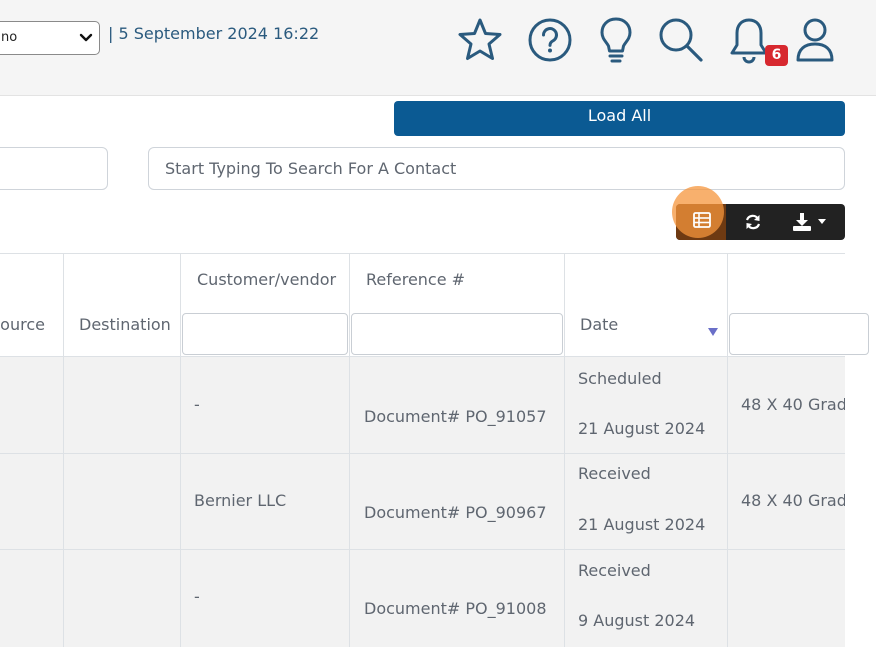 The height and width of the screenshot is (647, 876). Describe the element at coordinates (802, 222) in the screenshot. I see `download-icon` at that location.